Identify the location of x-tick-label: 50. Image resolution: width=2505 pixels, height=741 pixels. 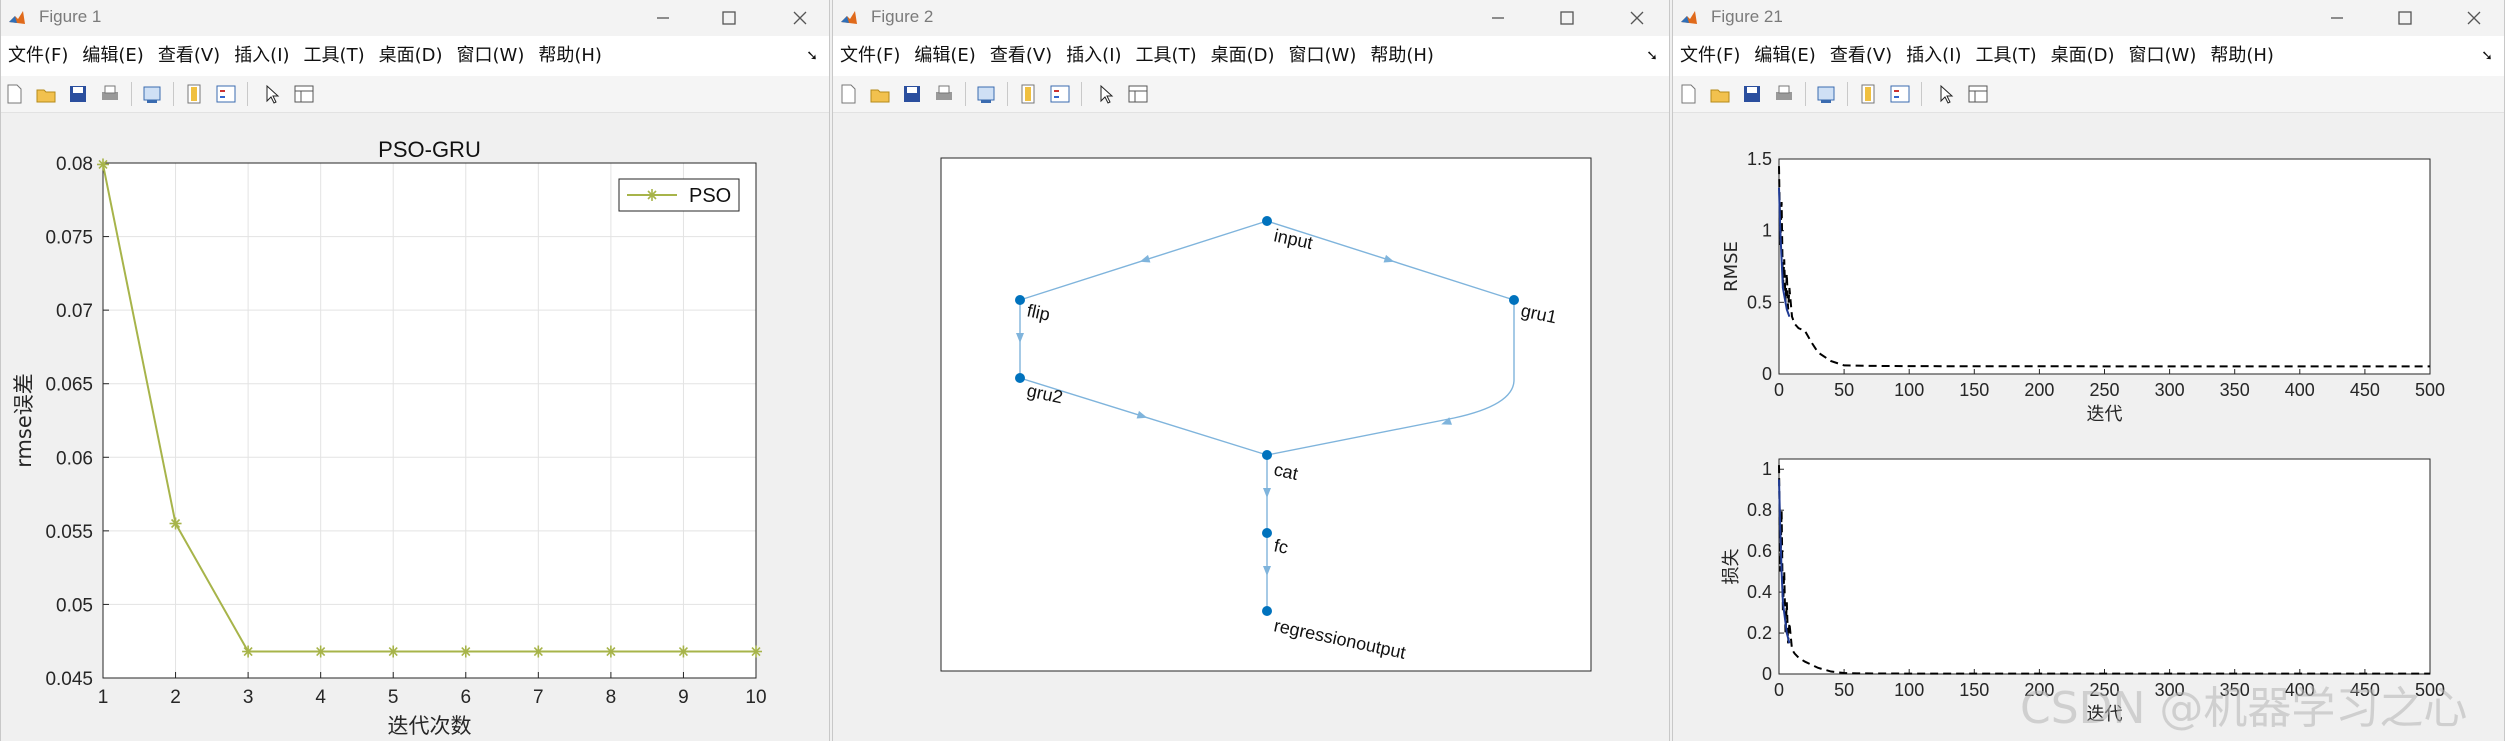
(1844, 690).